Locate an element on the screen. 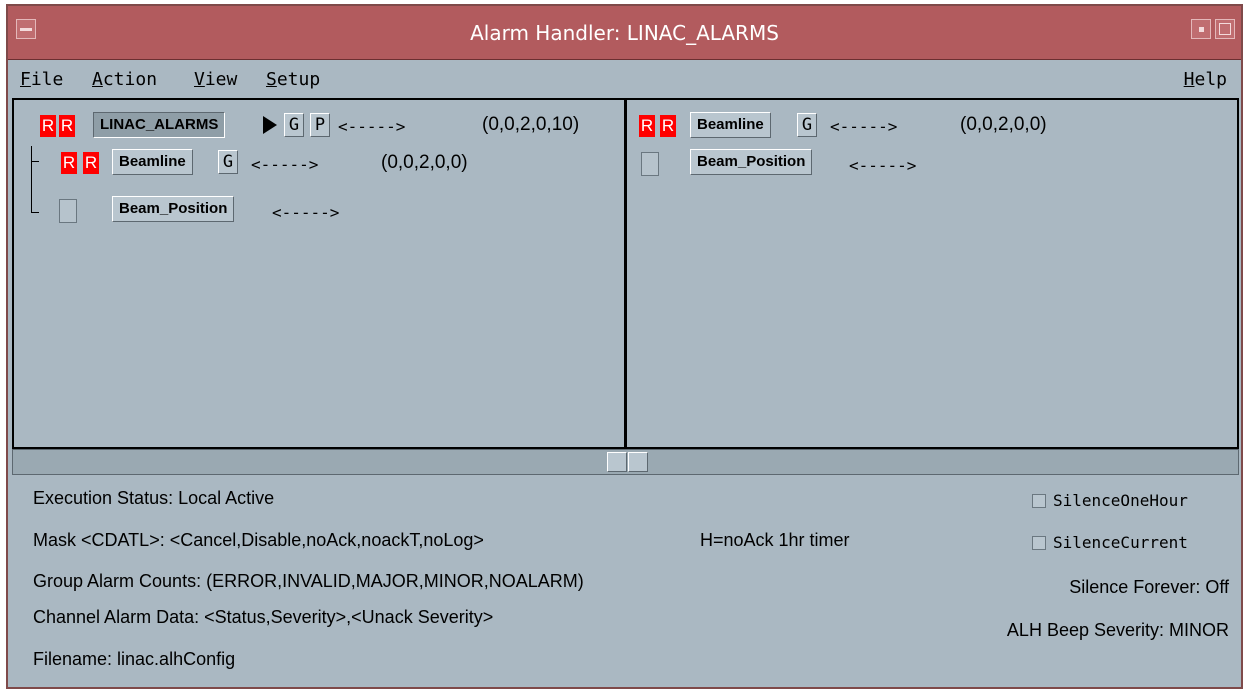  menu-help-mnemonic: H is located at coordinates (1189, 79).